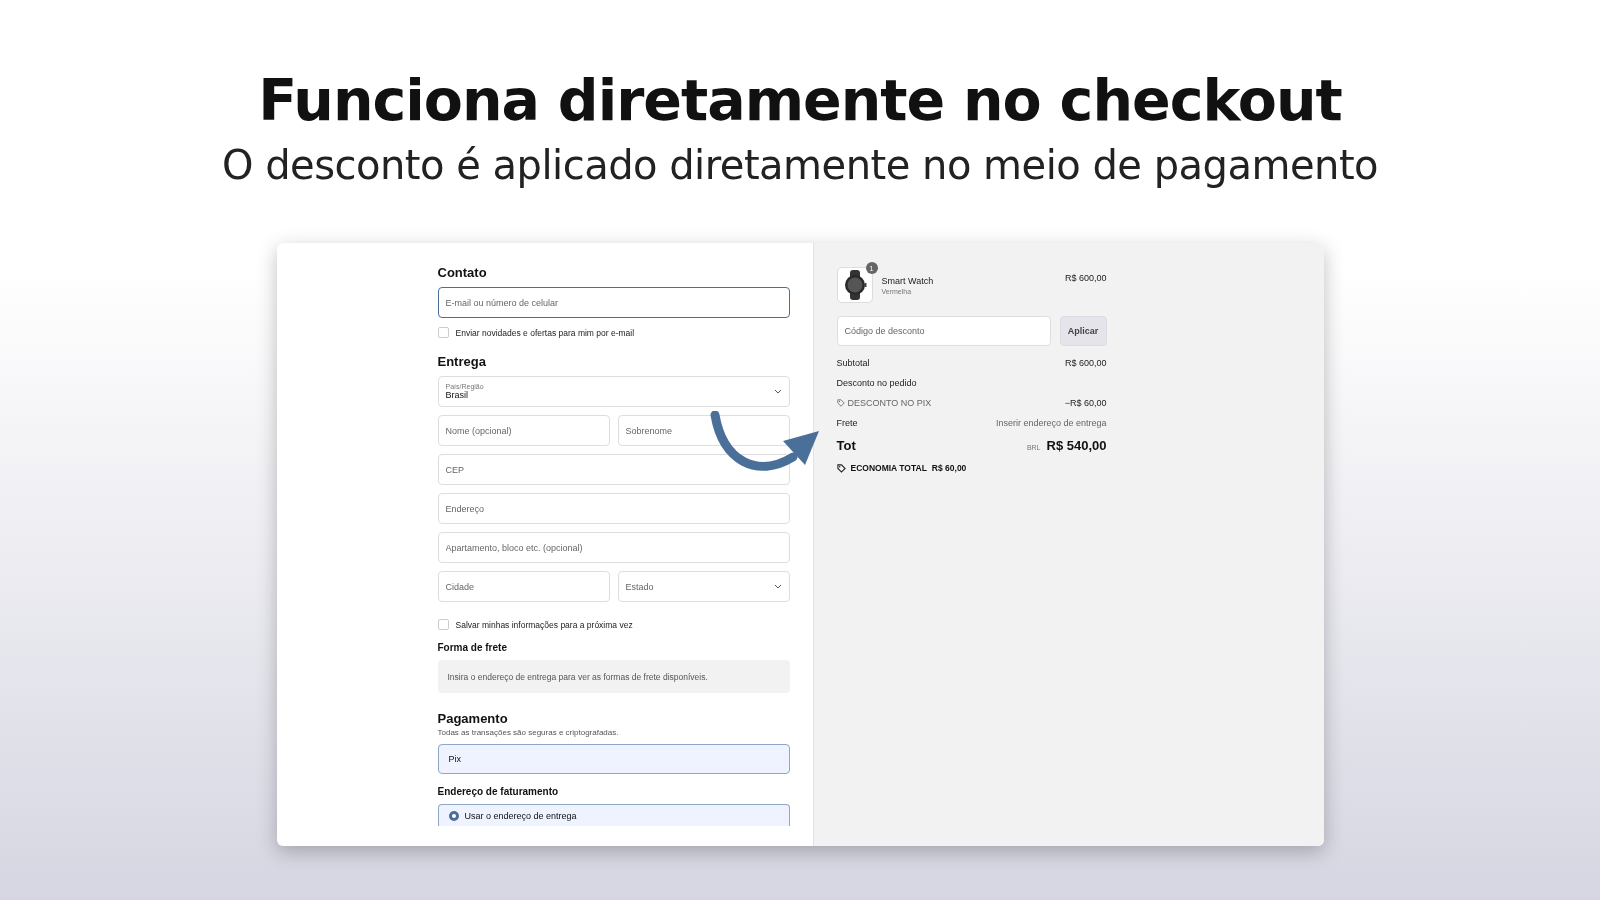 The height and width of the screenshot is (900, 1600). What do you see at coordinates (943, 331) in the screenshot?
I see `discount-code-field: Código de desconto` at bounding box center [943, 331].